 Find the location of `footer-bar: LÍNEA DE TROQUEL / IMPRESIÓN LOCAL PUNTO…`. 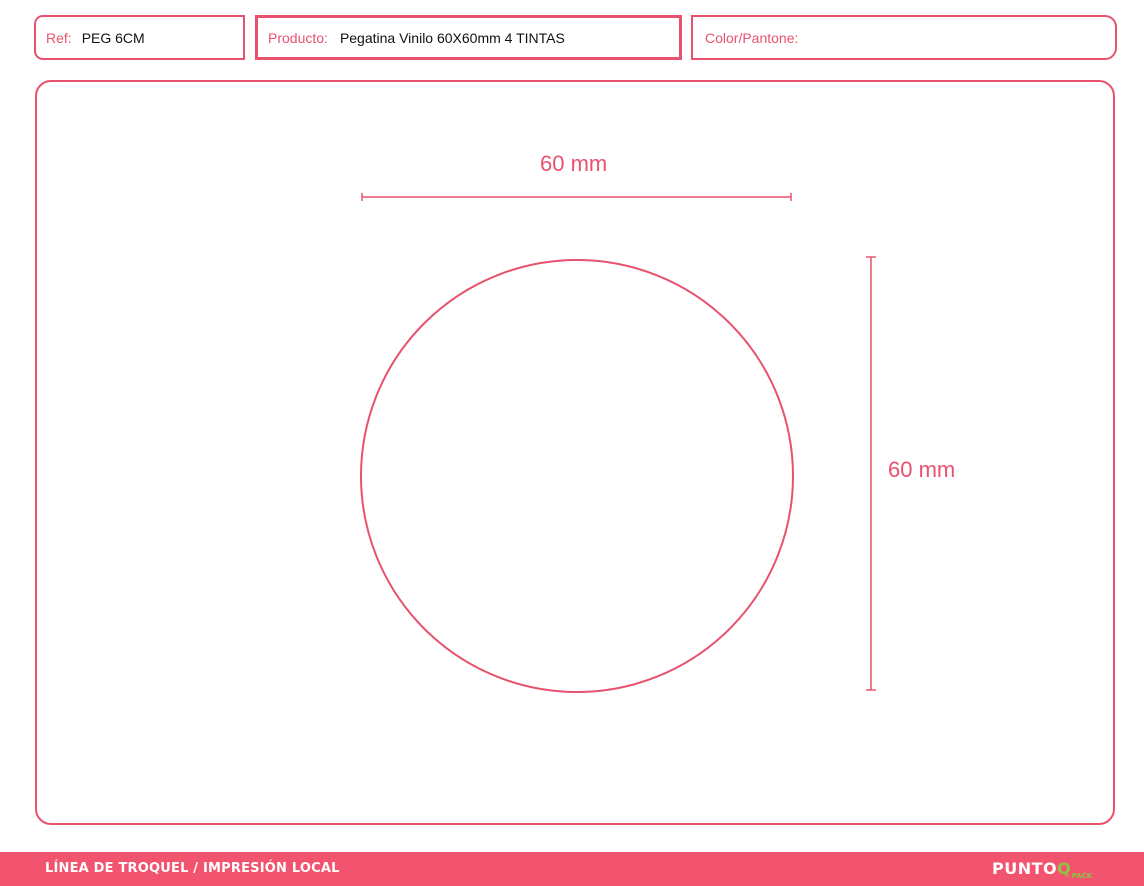

footer-bar: LÍNEA DE TROQUEL / IMPRESIÓN LOCAL PUNTO… is located at coordinates (572, 869).